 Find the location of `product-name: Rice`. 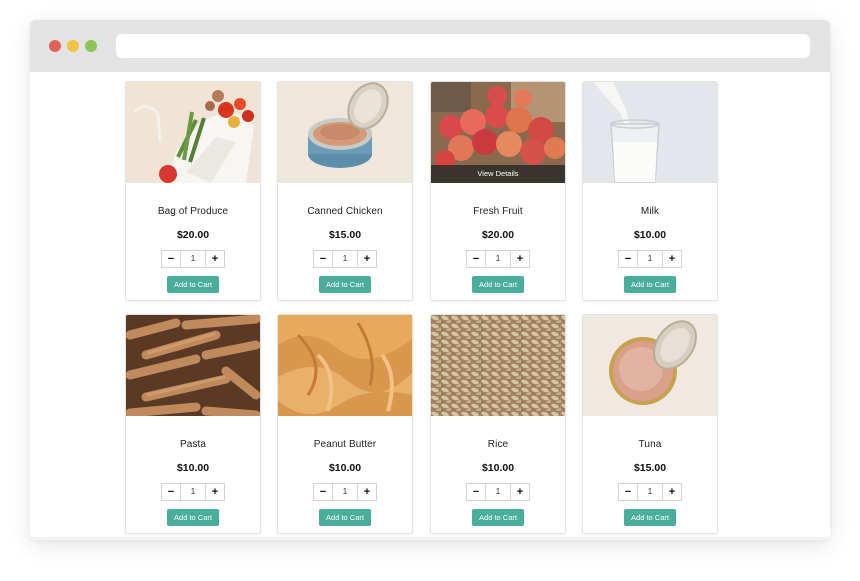

product-name: Rice is located at coordinates (498, 444).